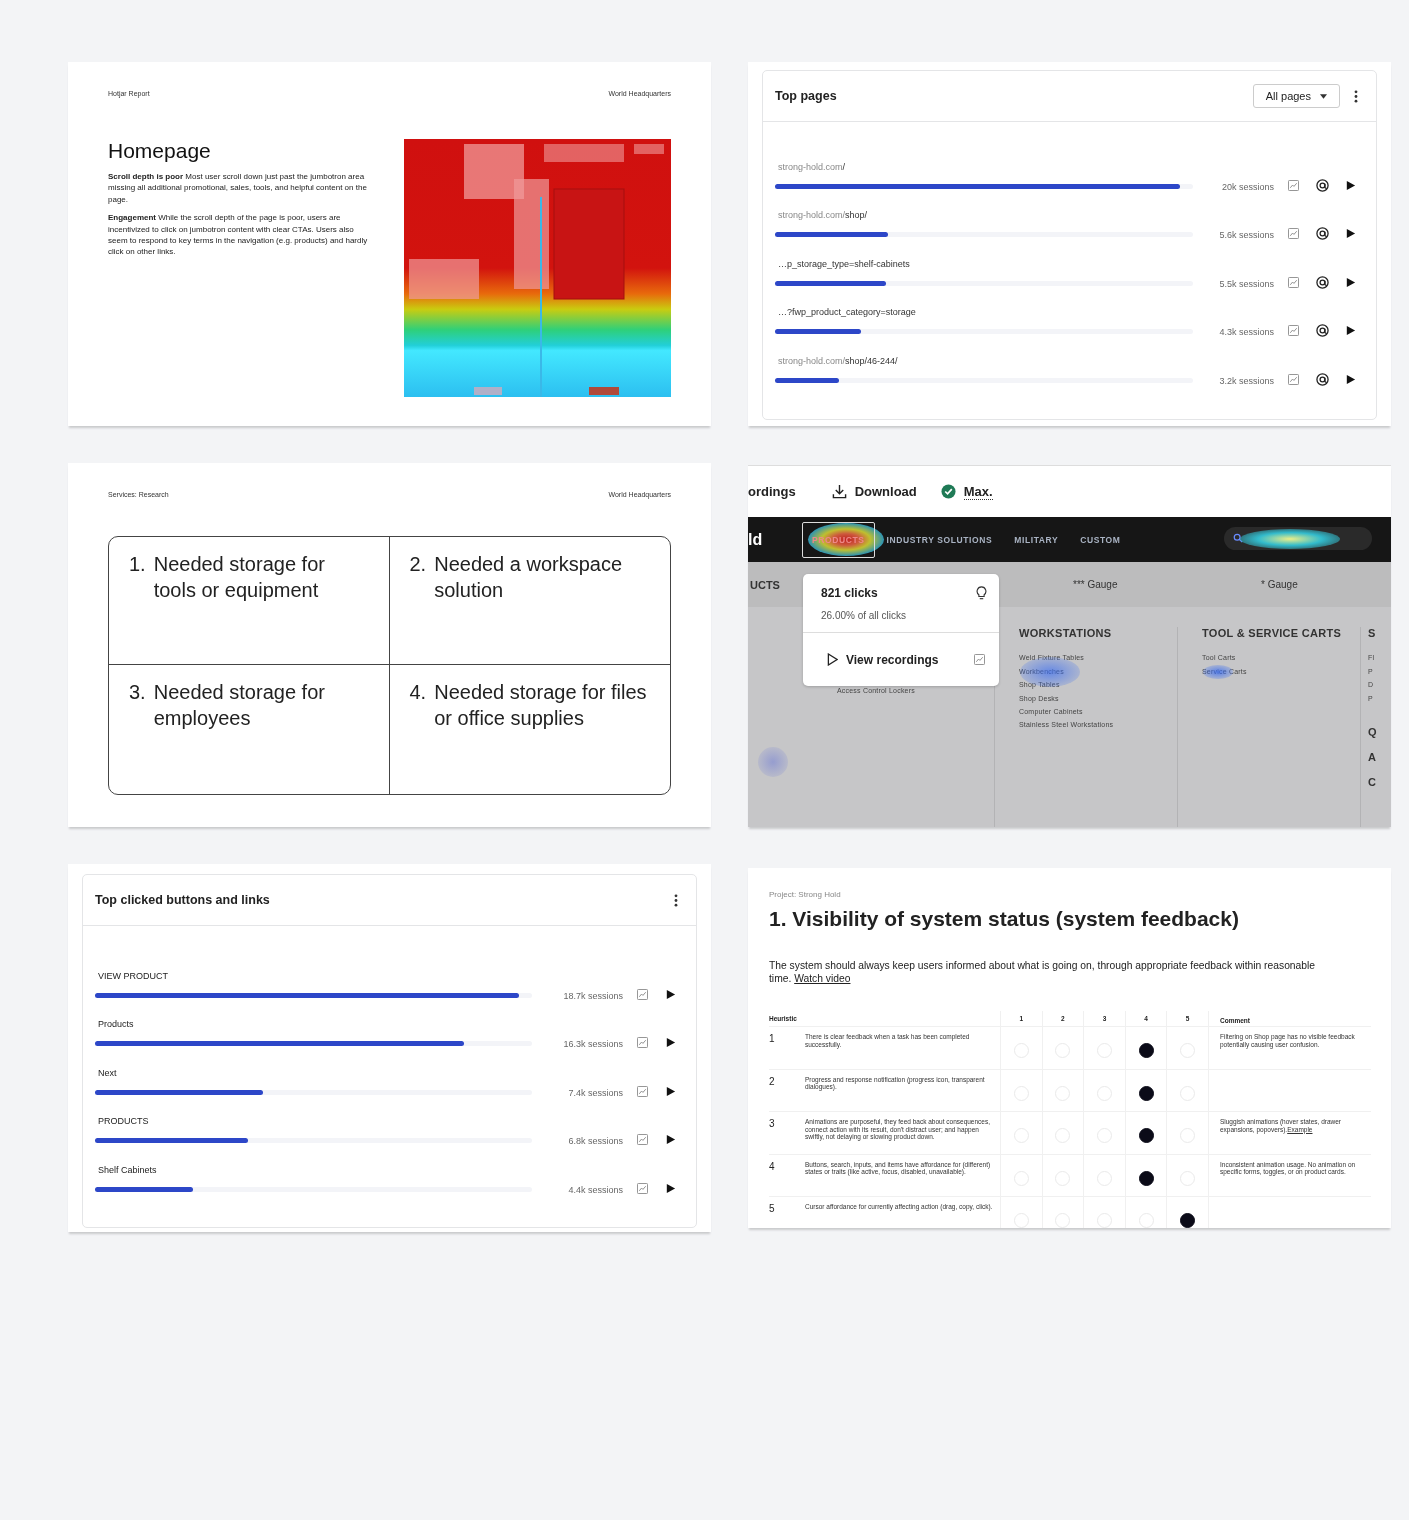 This screenshot has height=1520, width=1409. What do you see at coordinates (981, 593) in the screenshot?
I see `lightbulb-icon` at bounding box center [981, 593].